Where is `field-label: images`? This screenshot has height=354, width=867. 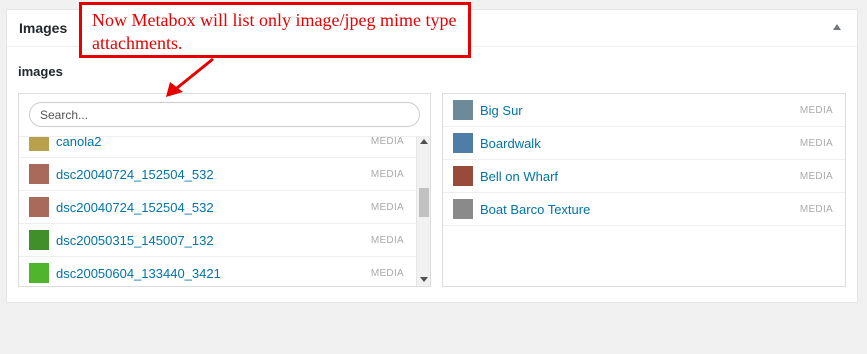 field-label: images is located at coordinates (40, 71).